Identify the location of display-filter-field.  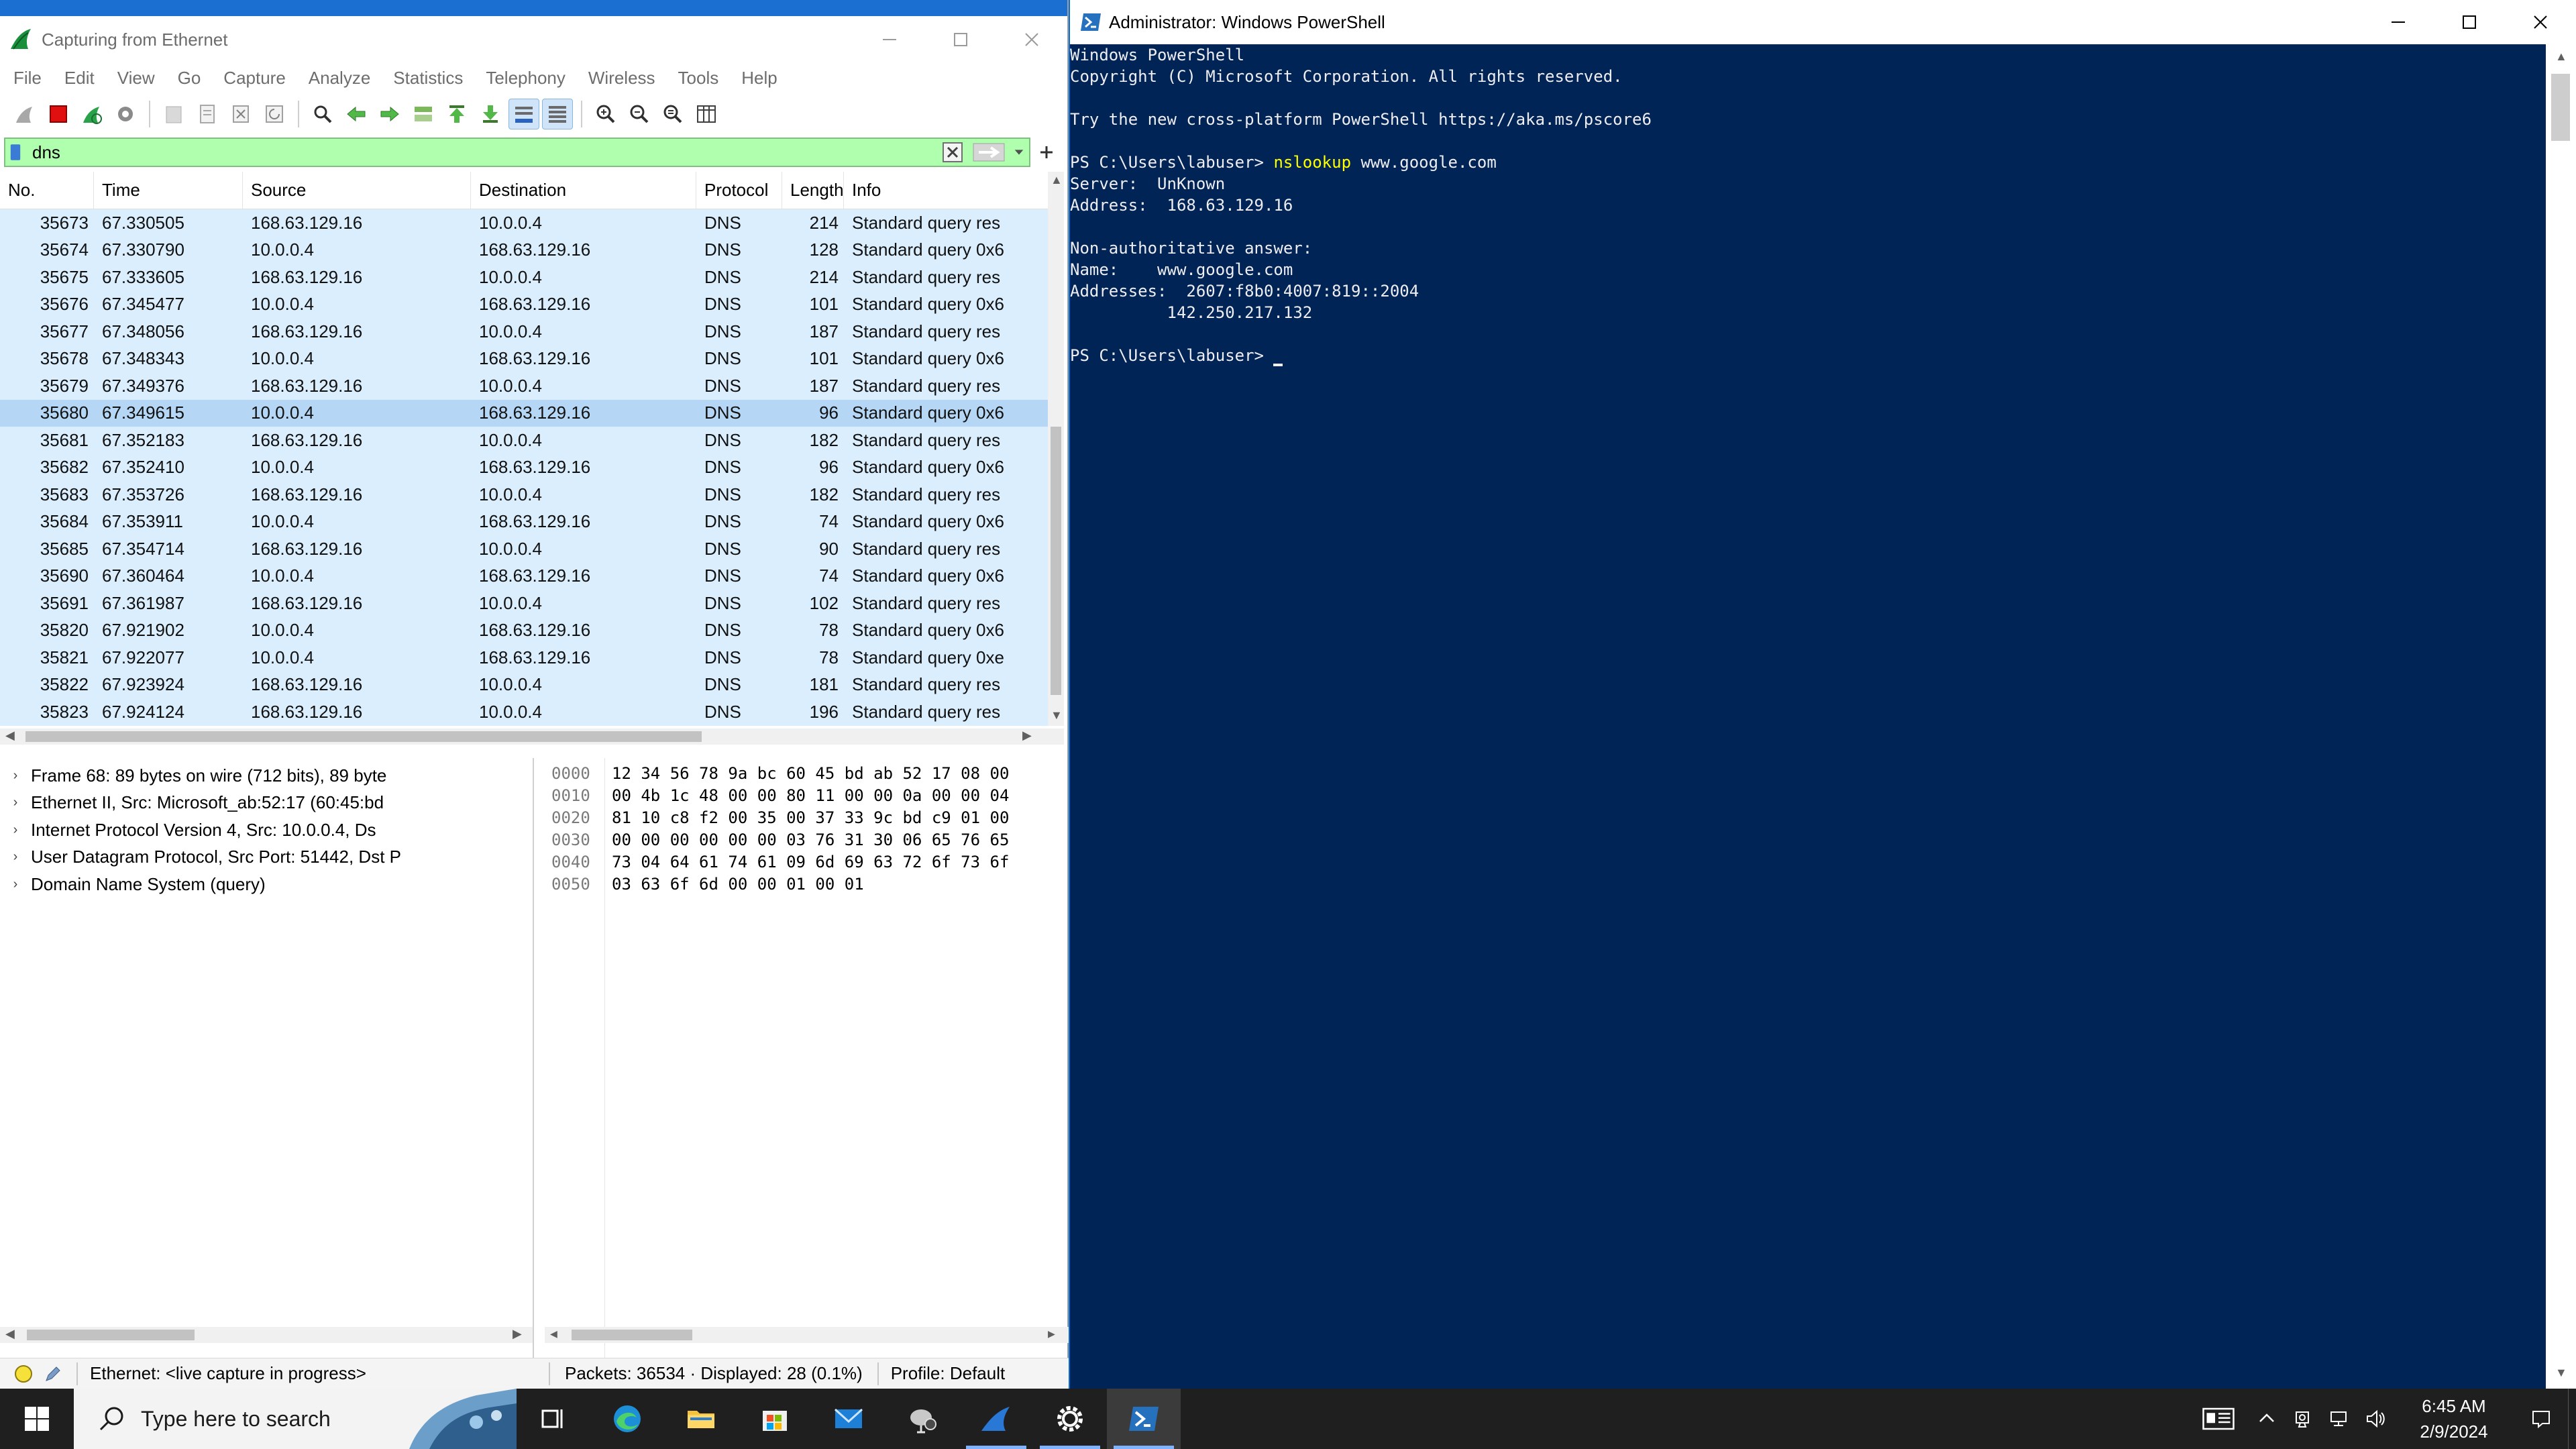
(517, 152).